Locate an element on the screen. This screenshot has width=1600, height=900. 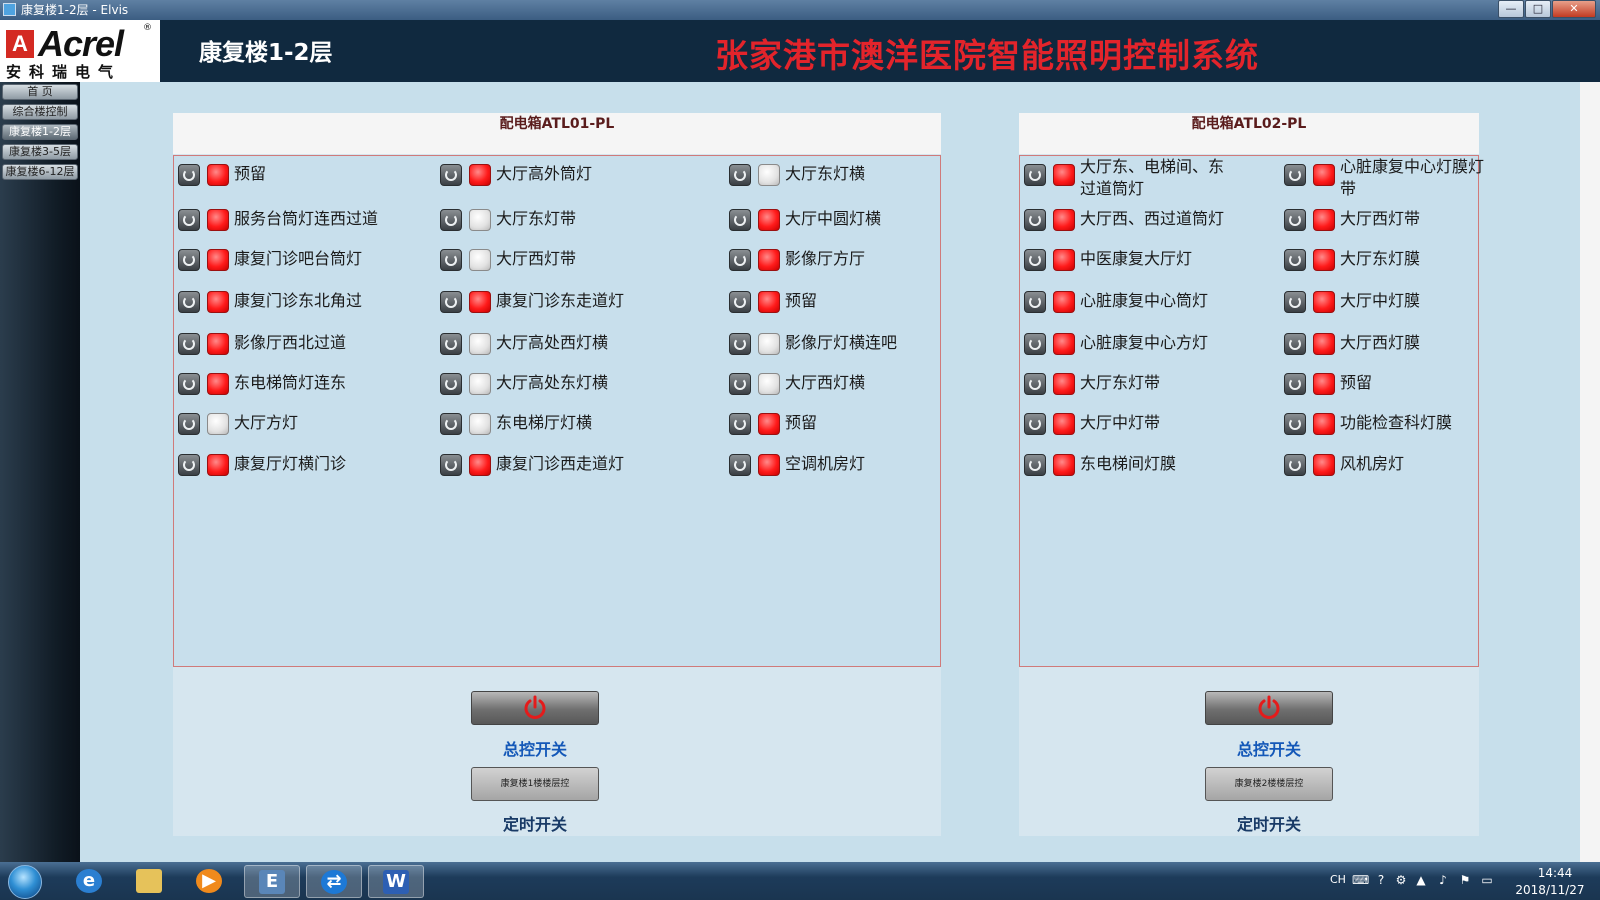
action-center-flag-icon: ⚑ is located at coordinates (1465, 880).